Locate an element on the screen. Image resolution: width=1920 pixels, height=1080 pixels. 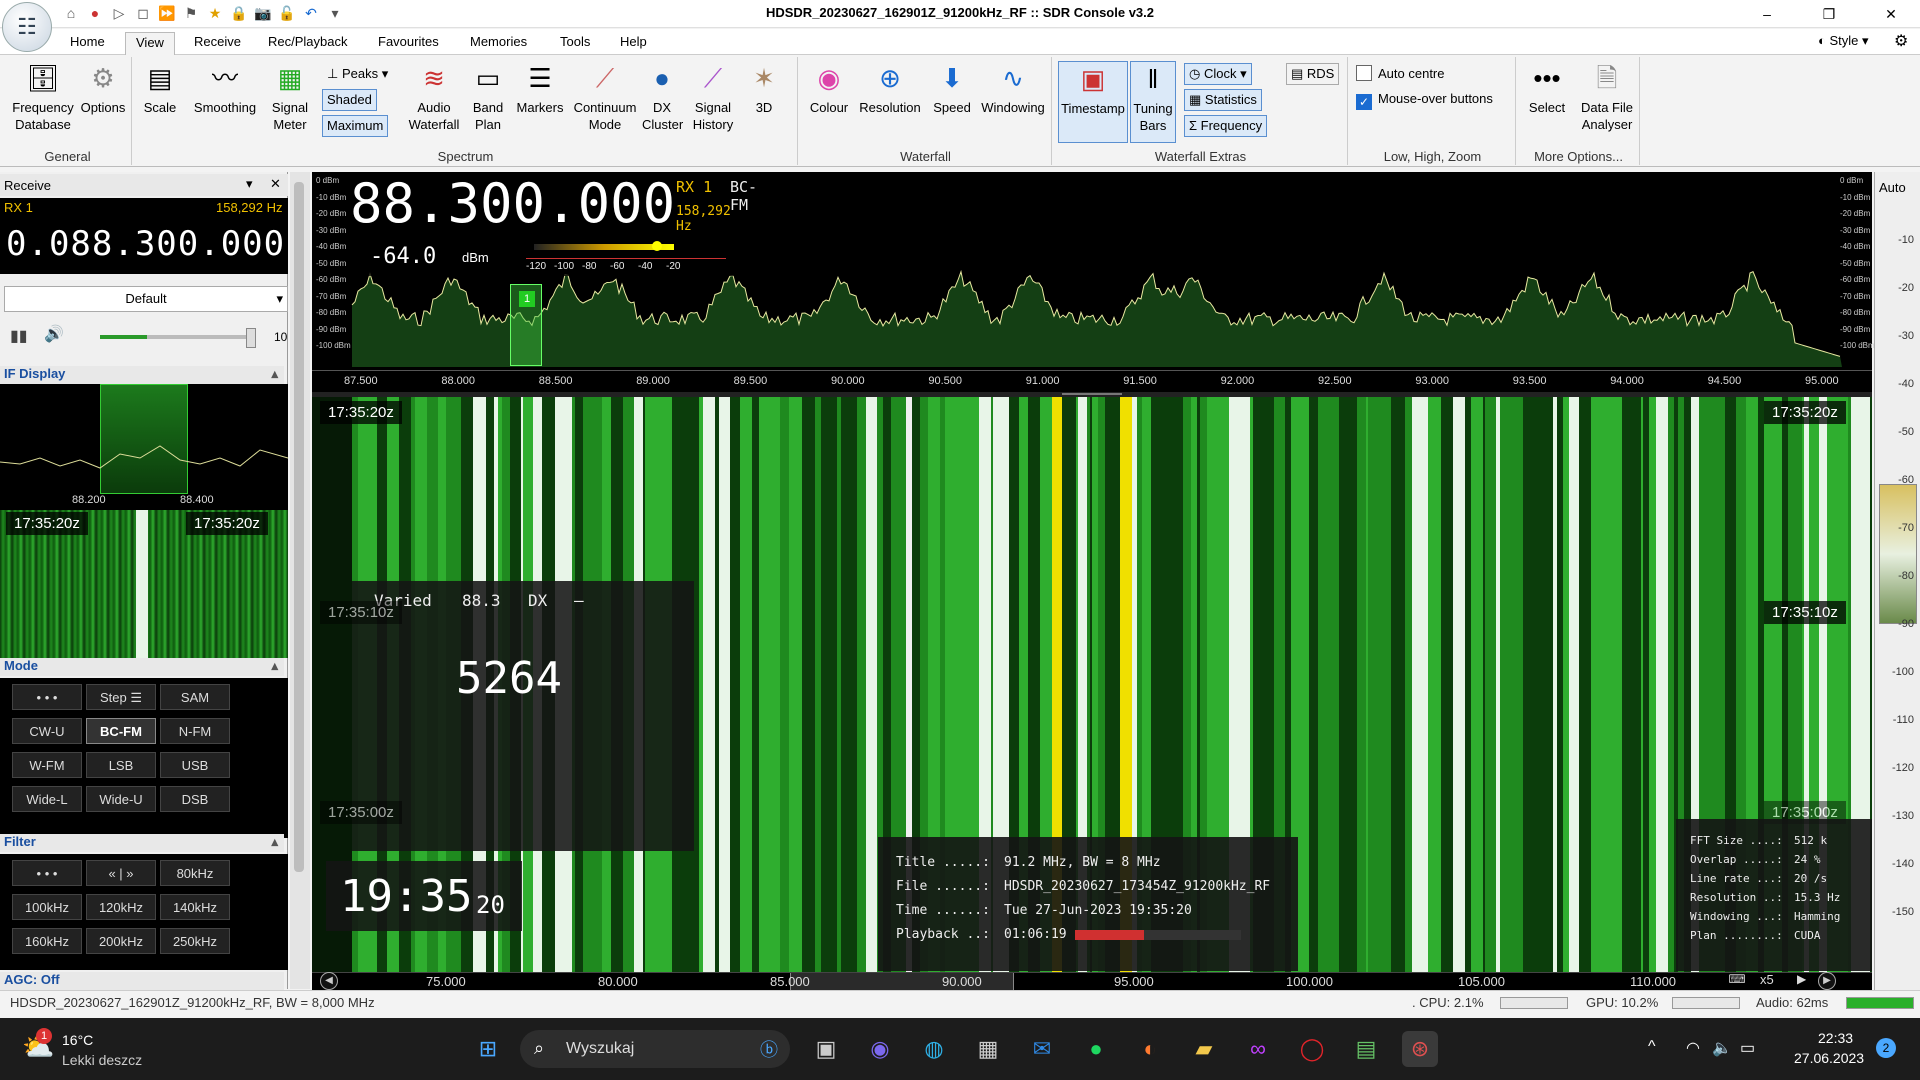
opera-icon: ◯ is located at coordinates (1312, 1049).